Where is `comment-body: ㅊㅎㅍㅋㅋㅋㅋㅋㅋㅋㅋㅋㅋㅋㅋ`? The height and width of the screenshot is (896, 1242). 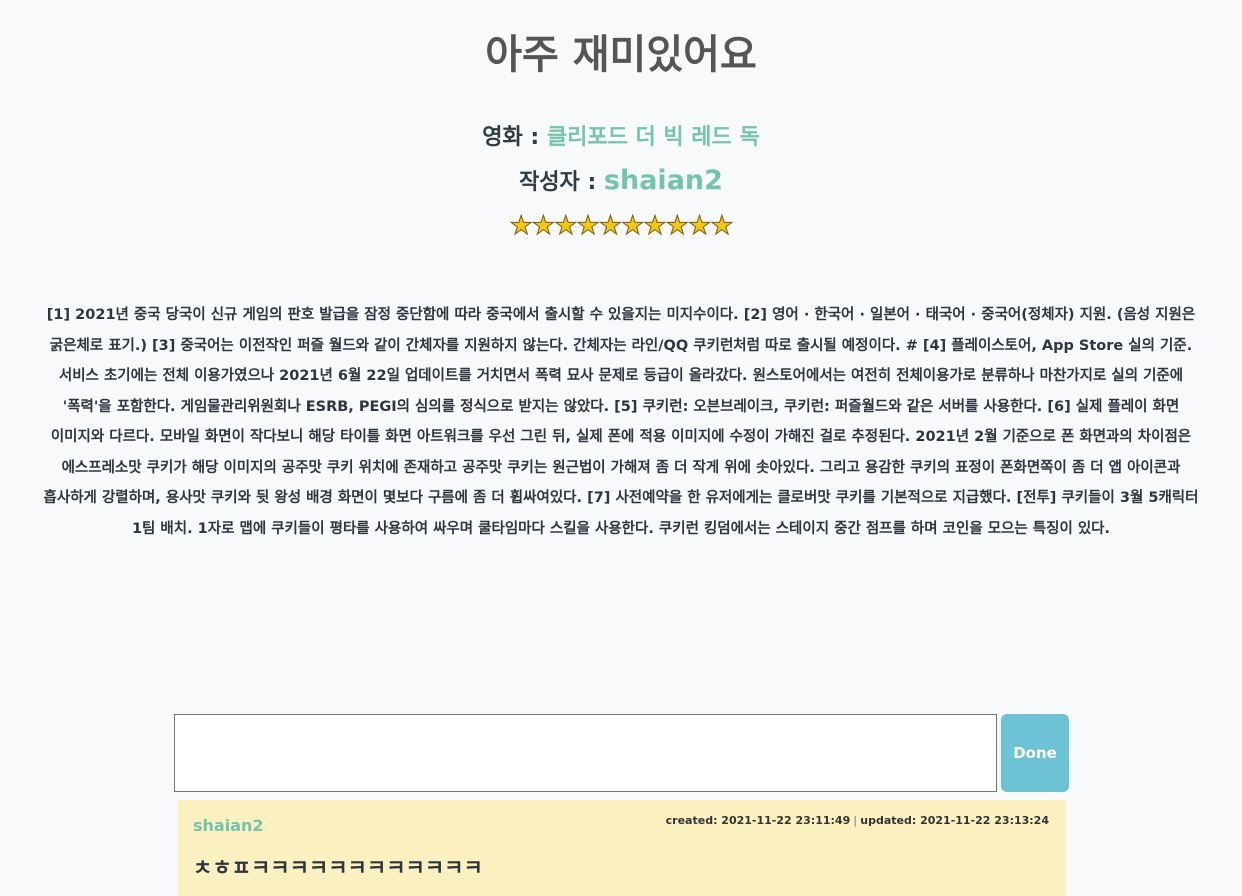
comment-body: ㅊㅎㅍㅋㅋㅋㅋㅋㅋㅋㅋㅋㅋㅋㅋ is located at coordinates (338, 868).